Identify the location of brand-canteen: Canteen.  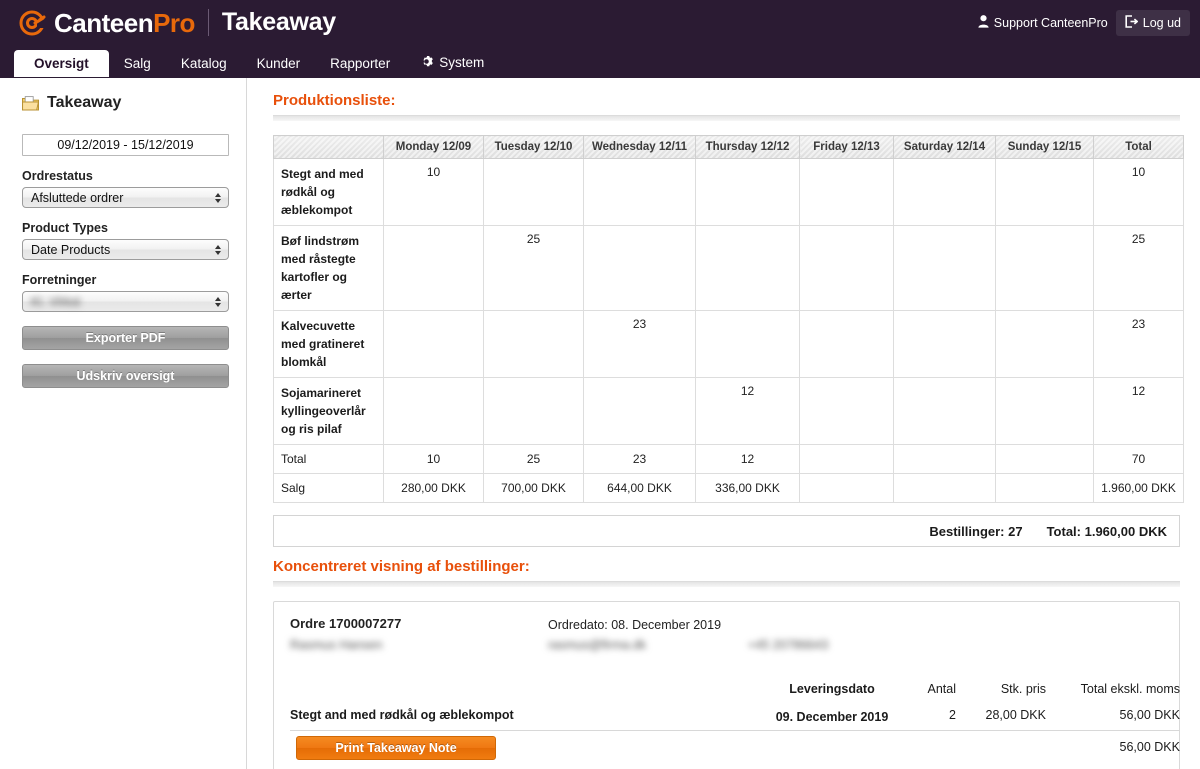
(104, 22).